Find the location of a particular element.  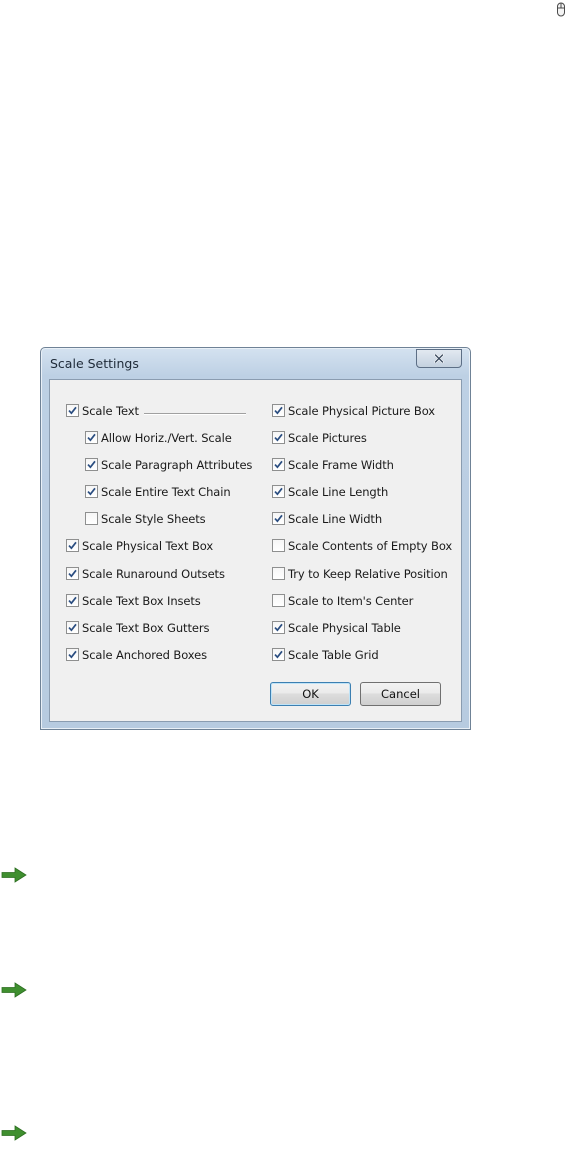

close-icon is located at coordinates (439, 358).